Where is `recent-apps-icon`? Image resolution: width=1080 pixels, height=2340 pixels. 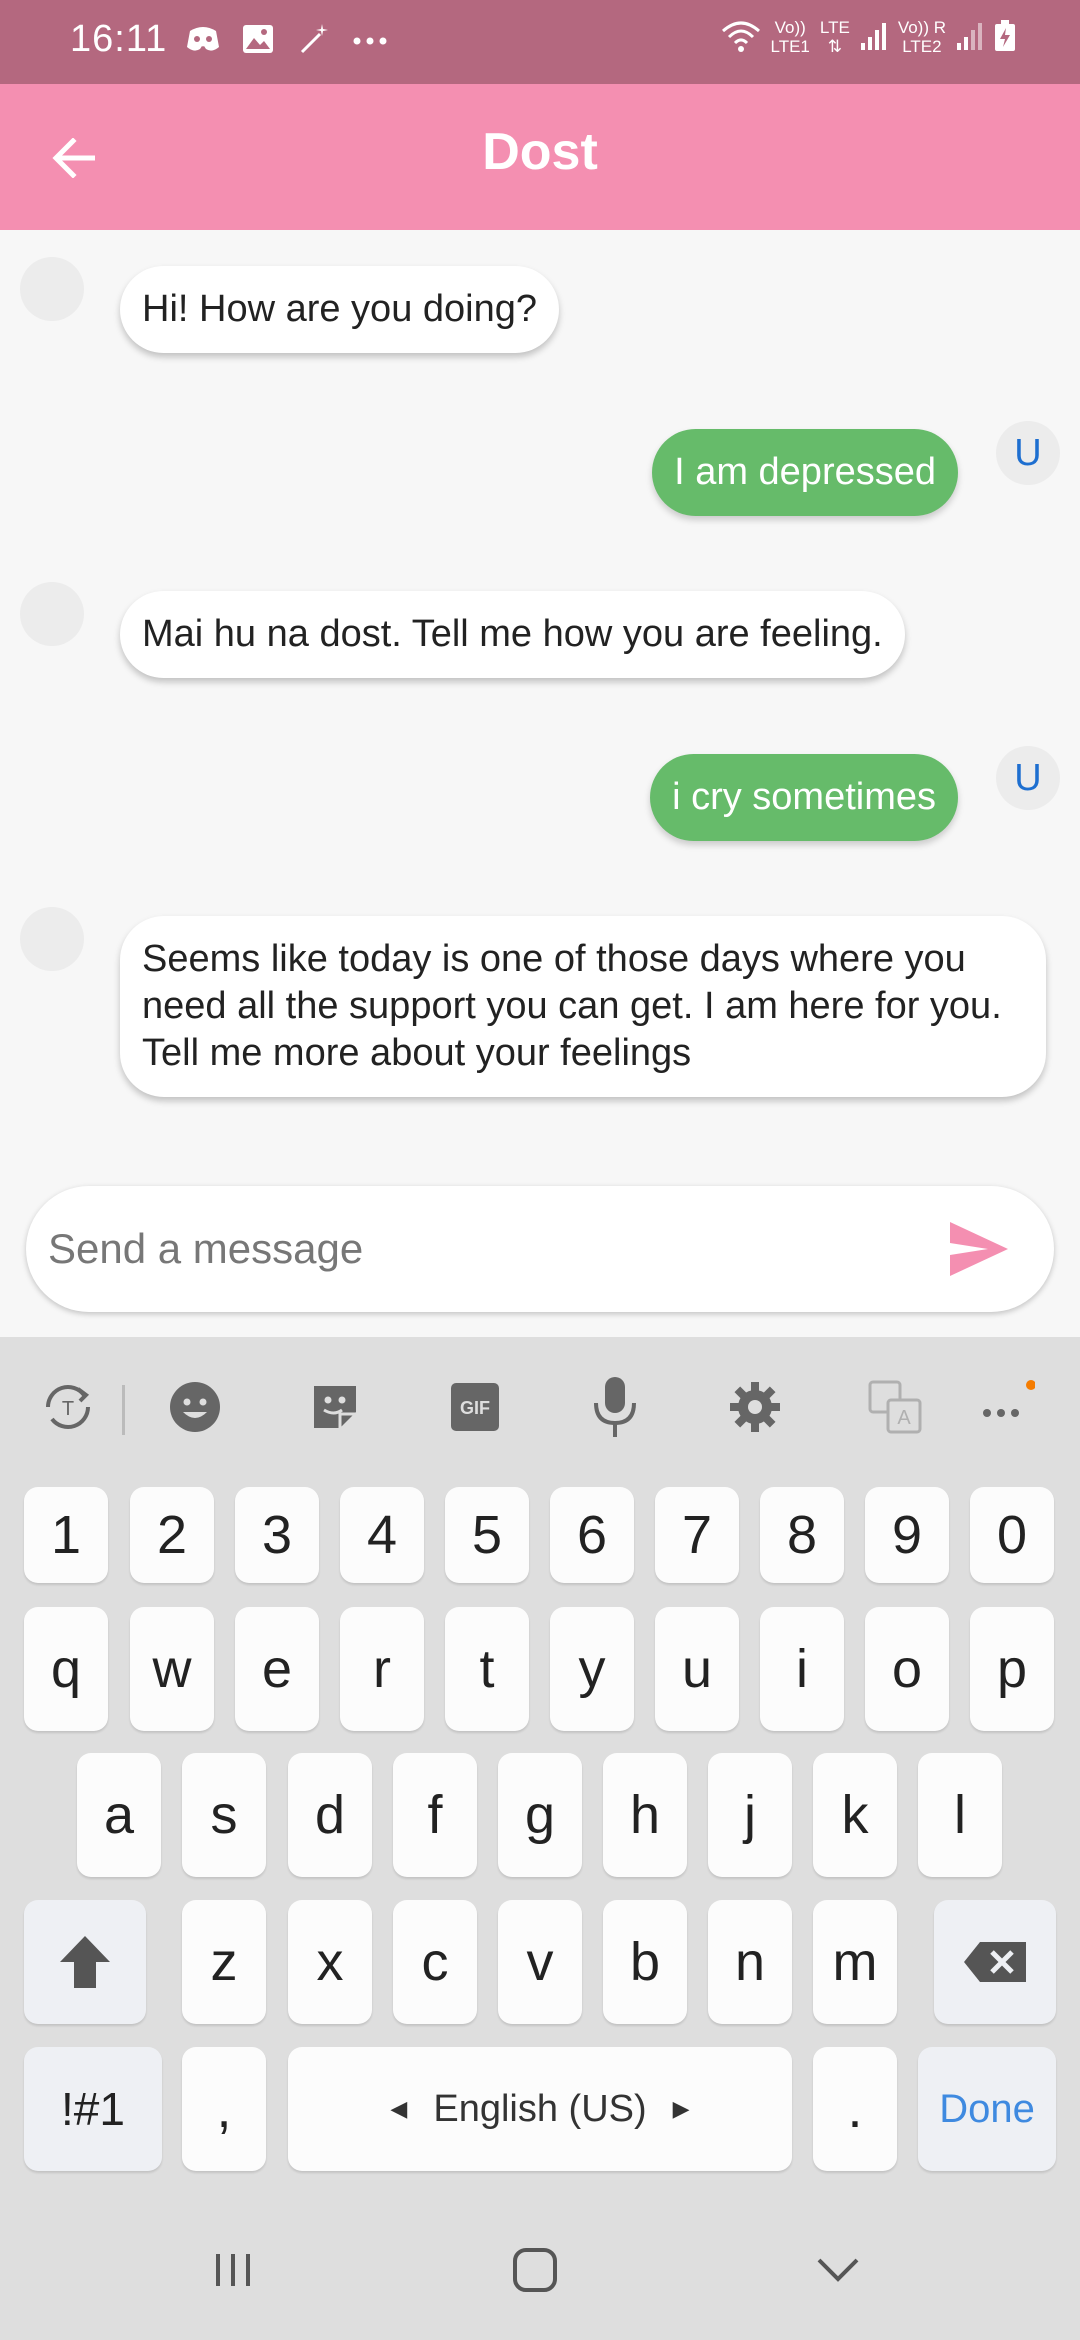
recent-apps-icon is located at coordinates (233, 2270).